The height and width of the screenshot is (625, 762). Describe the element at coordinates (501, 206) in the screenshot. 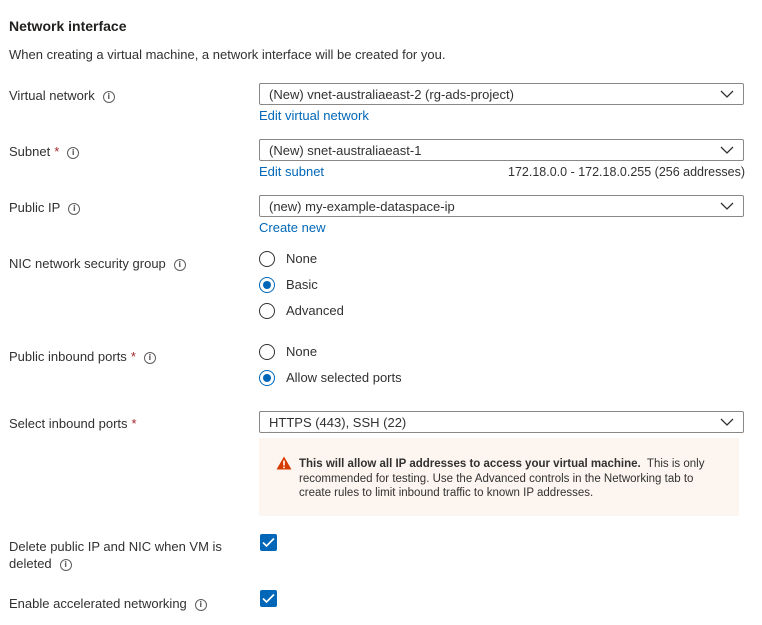

I see `public-ip-dropdown: (new) my-example-dataspace-ip` at that location.